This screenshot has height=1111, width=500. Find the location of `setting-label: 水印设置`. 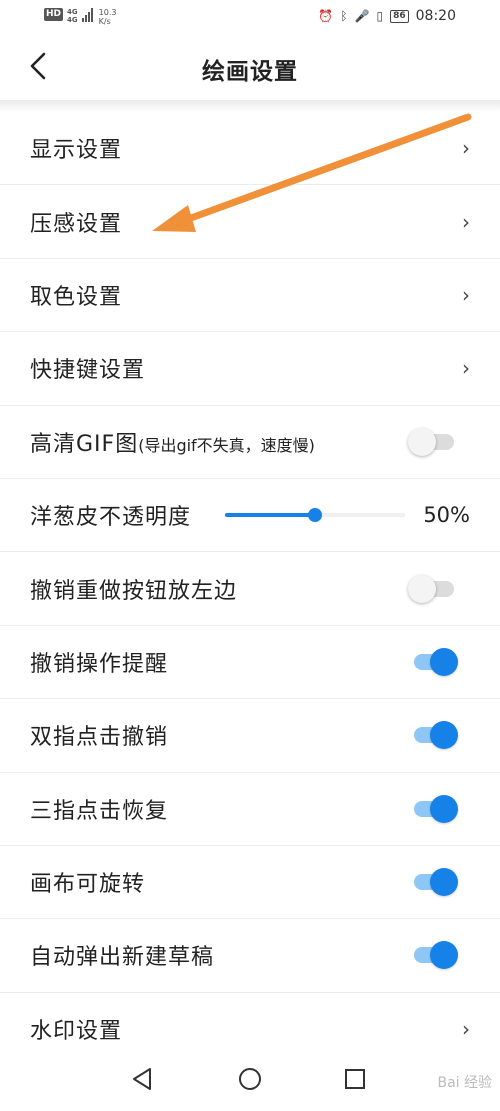

setting-label: 水印设置 is located at coordinates (76, 1032).